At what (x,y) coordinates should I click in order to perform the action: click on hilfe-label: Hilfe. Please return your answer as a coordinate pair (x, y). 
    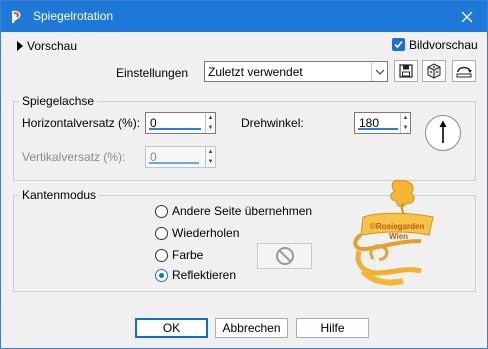
    Looking at the image, I should click on (332, 328).